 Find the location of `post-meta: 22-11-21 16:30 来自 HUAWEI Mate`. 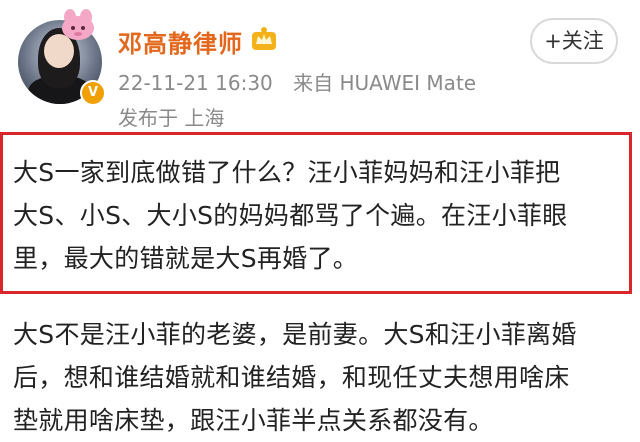

post-meta: 22-11-21 16:30 来自 HUAWEI Mate is located at coordinates (297, 81).